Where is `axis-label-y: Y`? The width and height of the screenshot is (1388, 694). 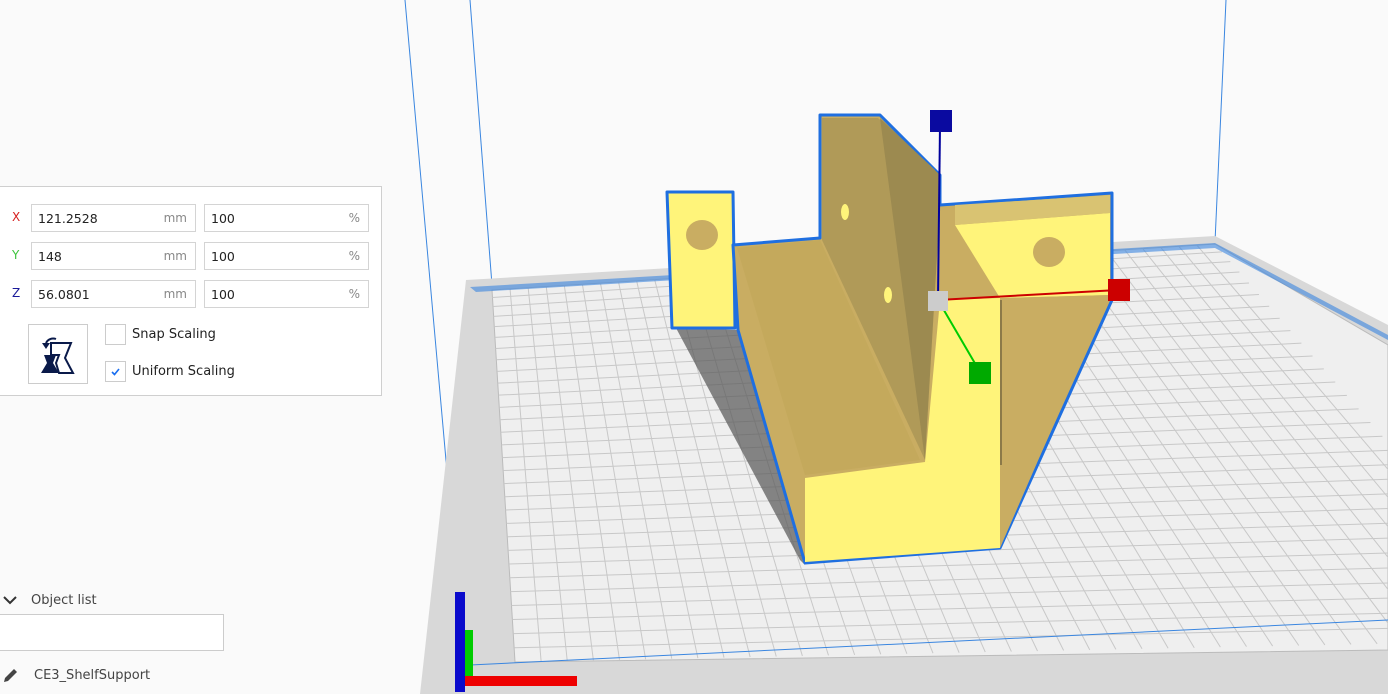 axis-label-y: Y is located at coordinates (16, 255).